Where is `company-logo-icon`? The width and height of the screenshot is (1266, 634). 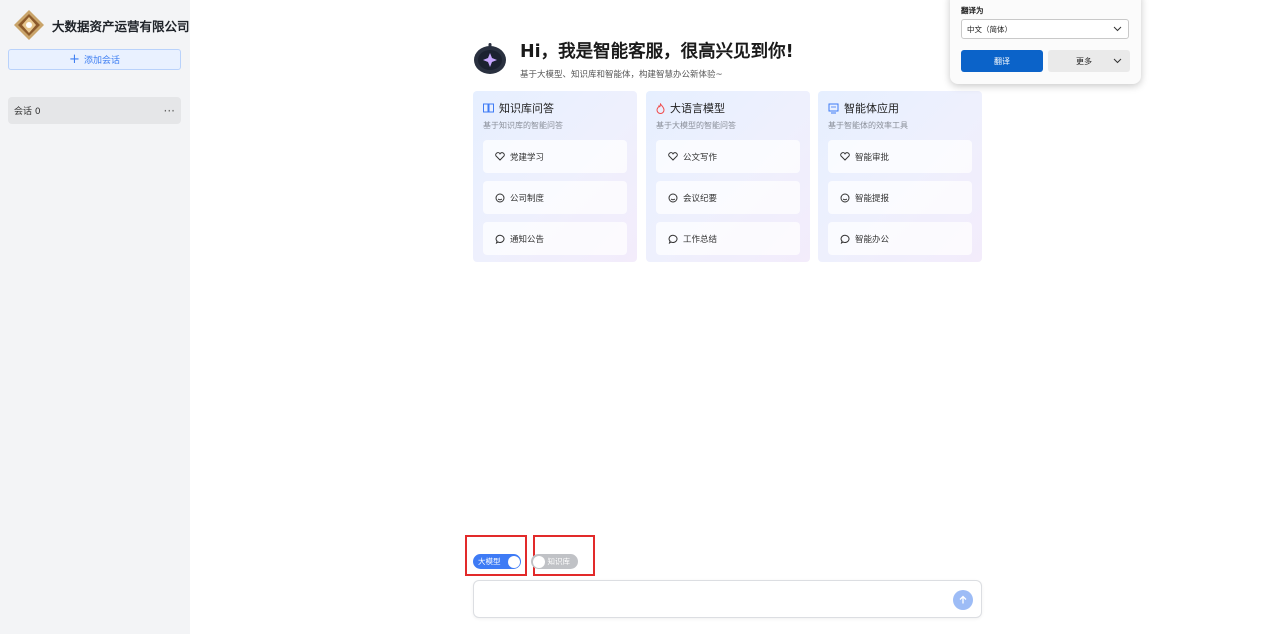
company-logo-icon is located at coordinates (29, 25).